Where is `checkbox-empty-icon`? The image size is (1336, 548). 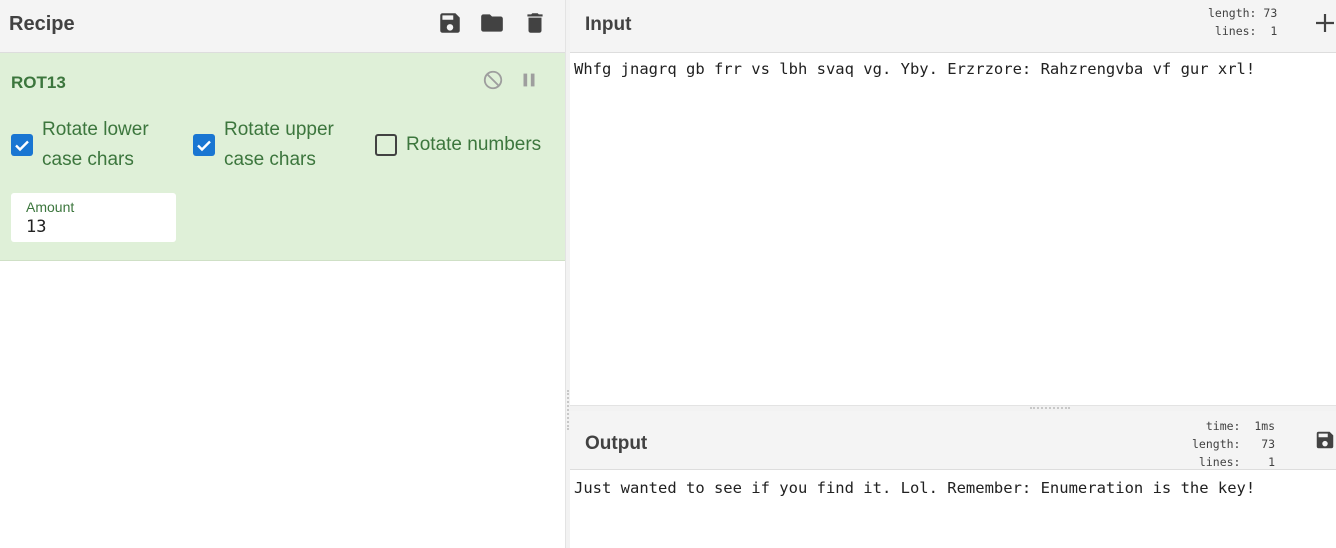 checkbox-empty-icon is located at coordinates (386, 145).